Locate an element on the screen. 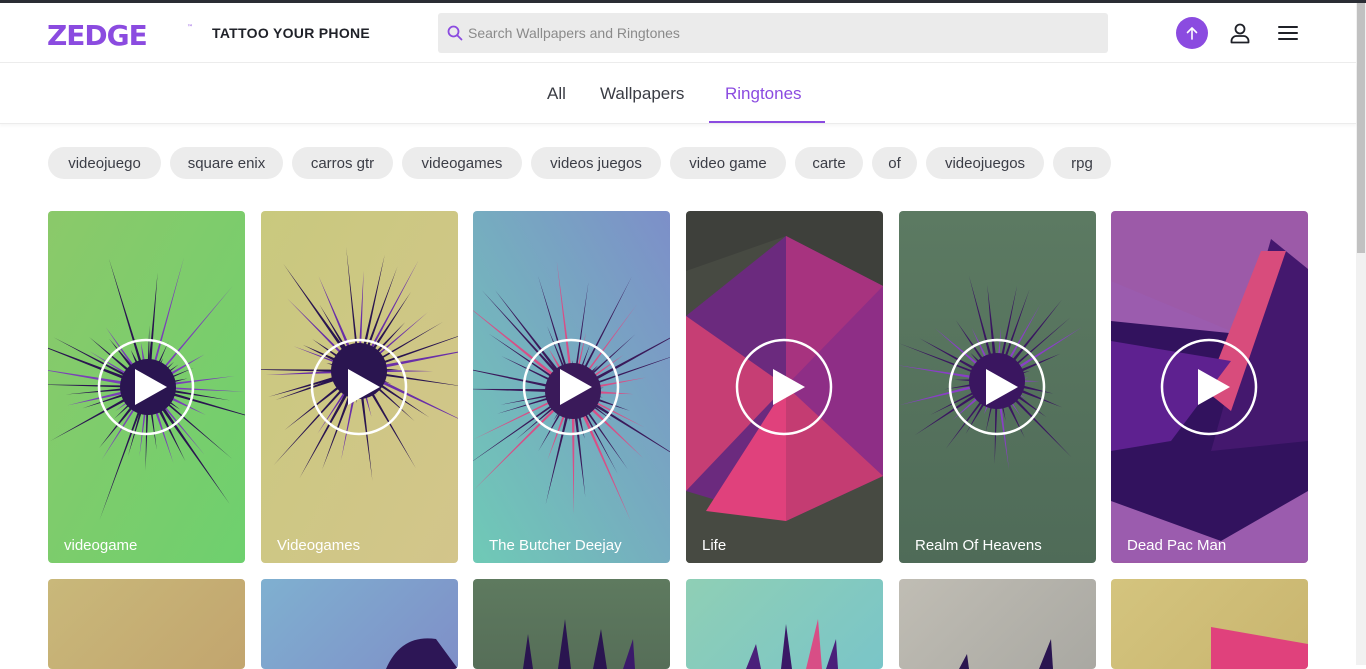  tag-chip: video game is located at coordinates (728, 163).